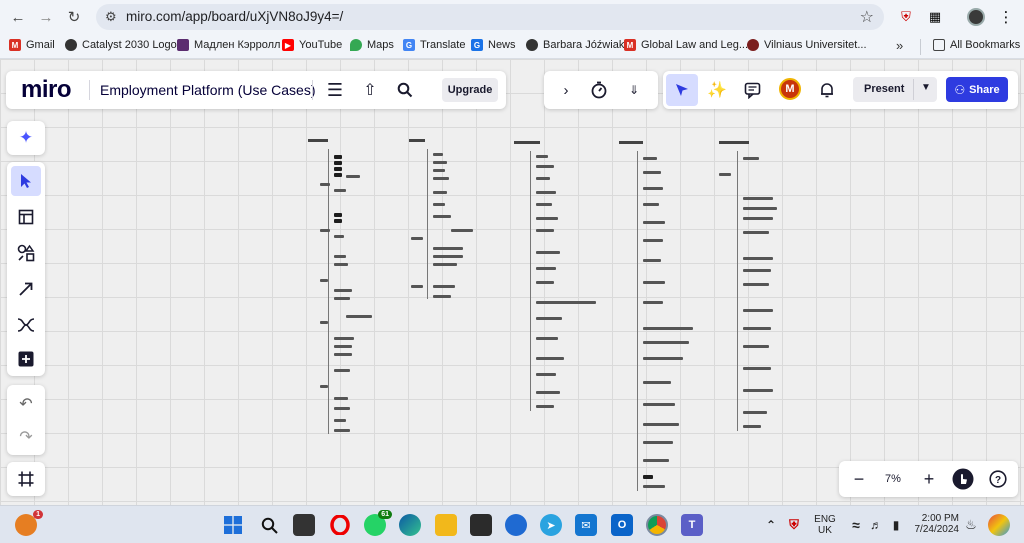  I want to click on select-tool, so click(26, 181).